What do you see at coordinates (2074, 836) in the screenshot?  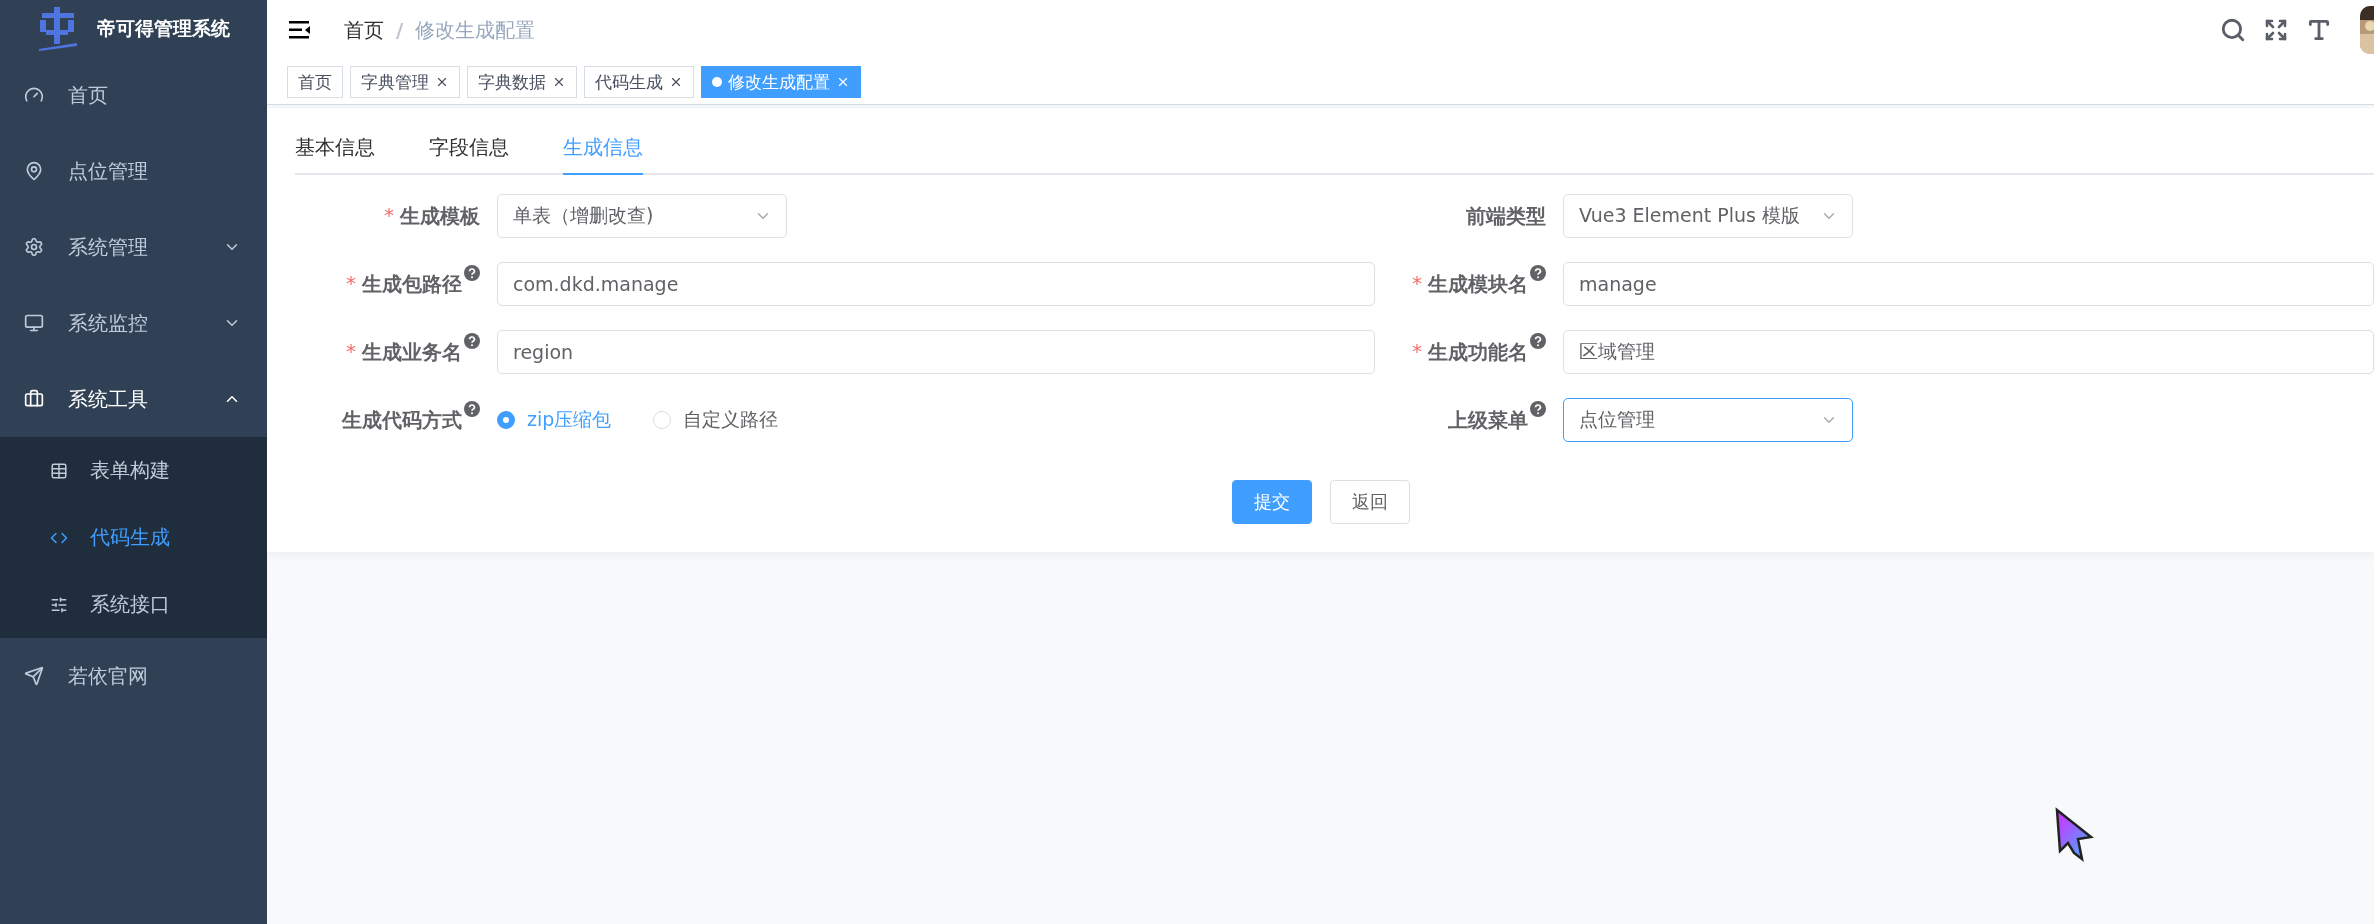 I see `cursor-icon` at bounding box center [2074, 836].